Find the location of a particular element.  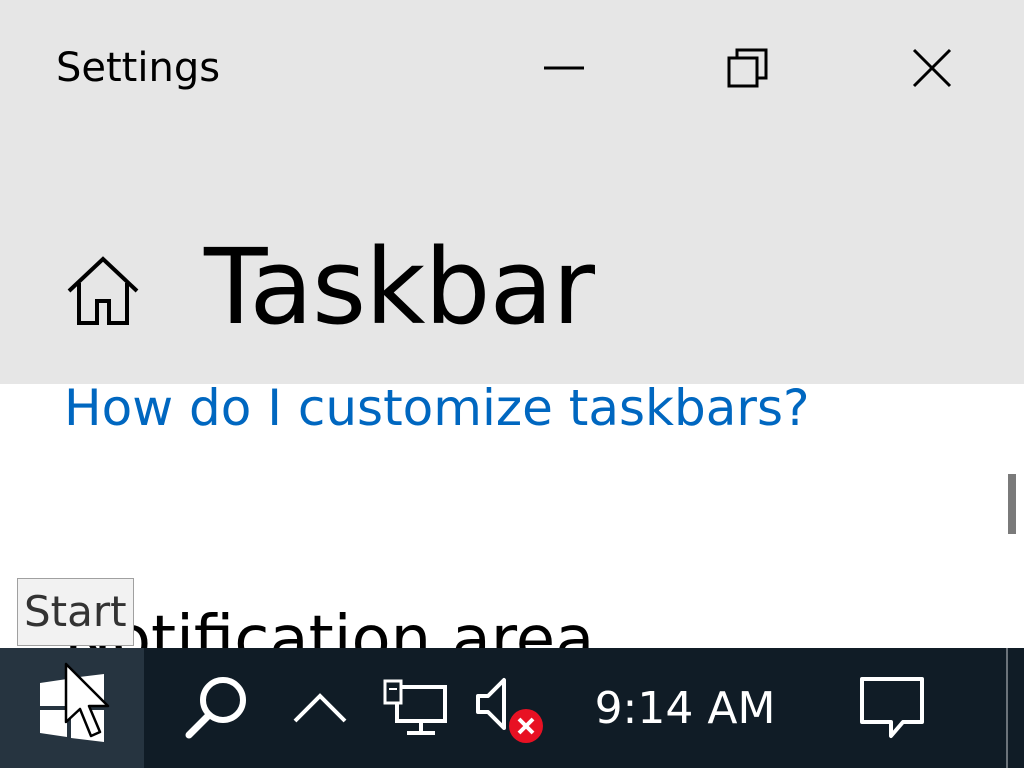

show-desktop-button is located at coordinates (1007, 708).